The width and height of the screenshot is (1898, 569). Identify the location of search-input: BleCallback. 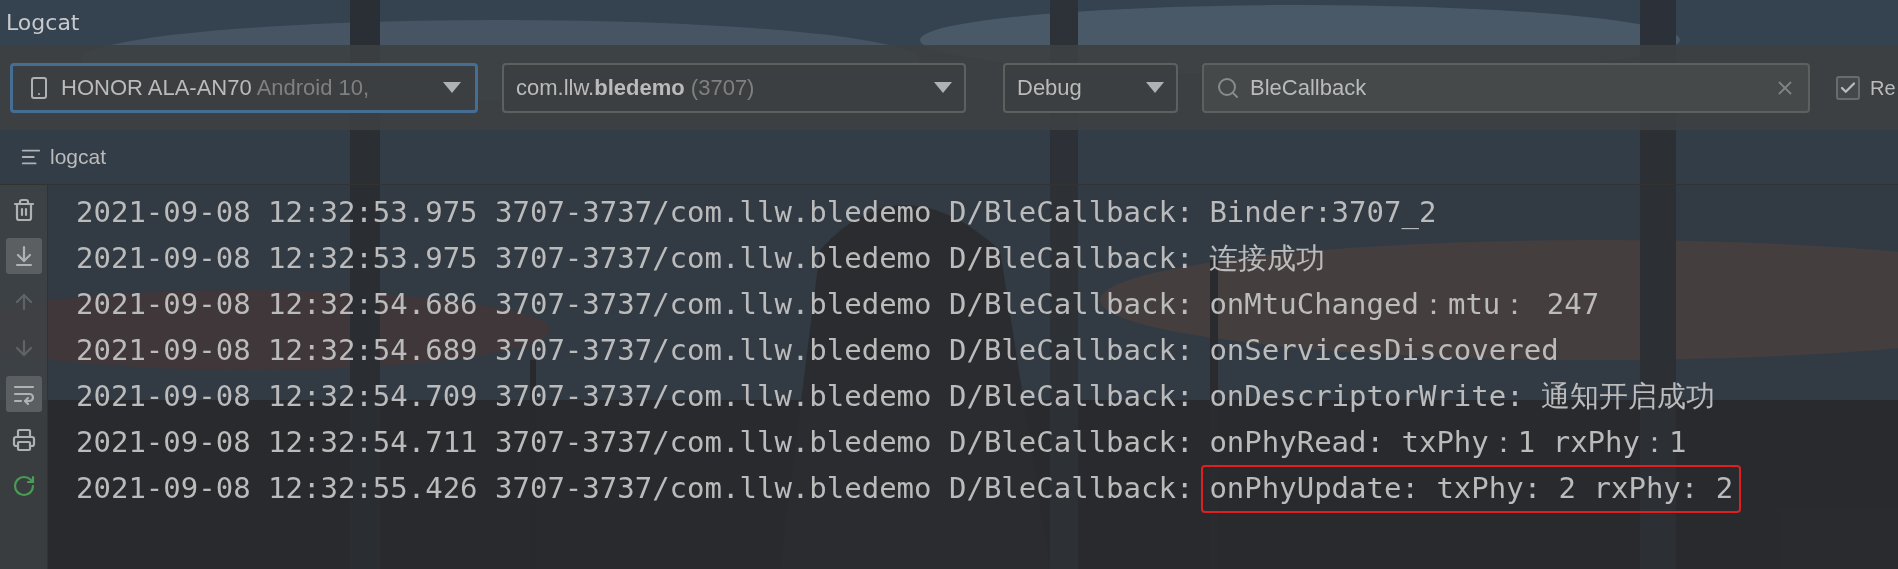
(1507, 87).